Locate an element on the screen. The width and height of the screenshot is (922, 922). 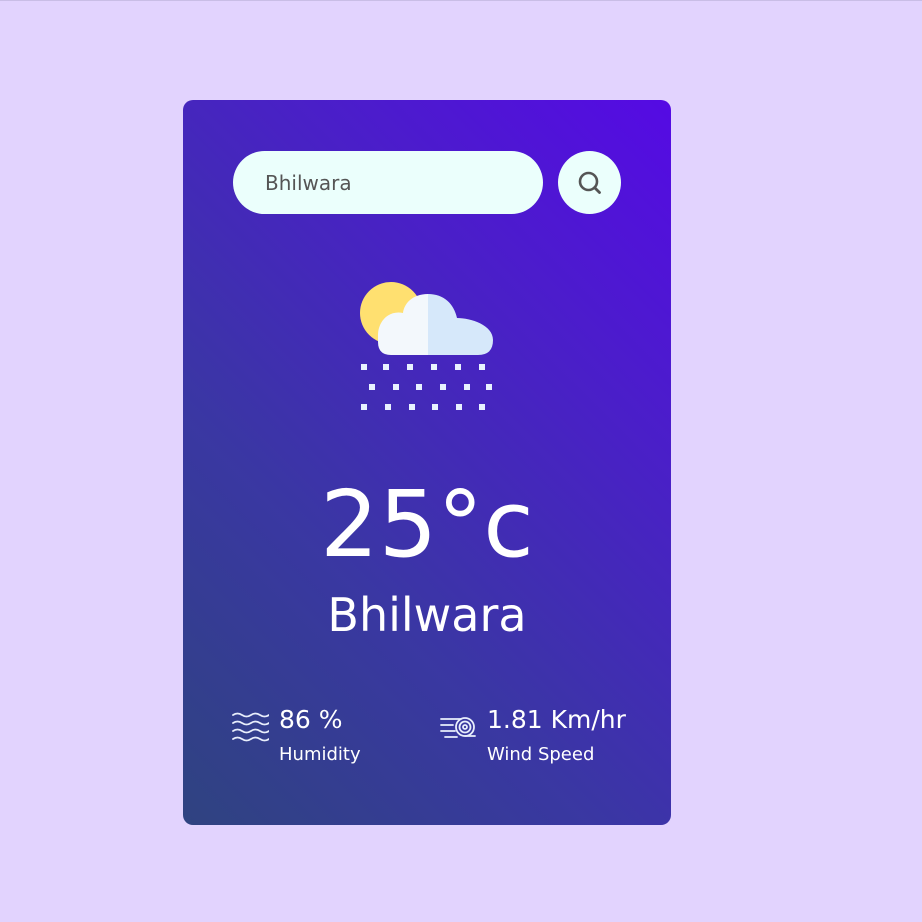
search-button is located at coordinates (589, 182).